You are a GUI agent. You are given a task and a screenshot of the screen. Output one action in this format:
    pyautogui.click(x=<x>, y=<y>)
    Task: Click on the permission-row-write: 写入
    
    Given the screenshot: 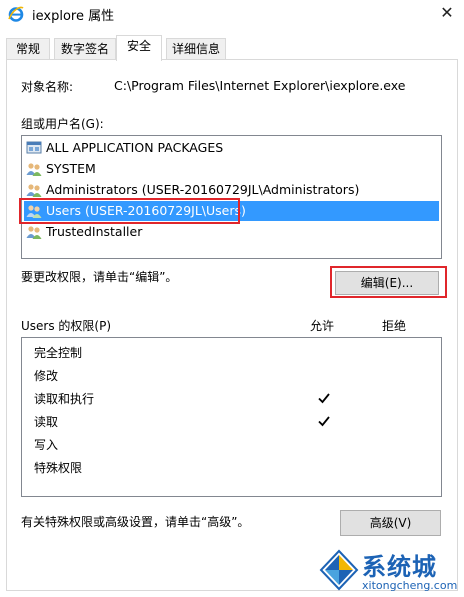 What is the action you would take?
    pyautogui.click(x=46, y=445)
    